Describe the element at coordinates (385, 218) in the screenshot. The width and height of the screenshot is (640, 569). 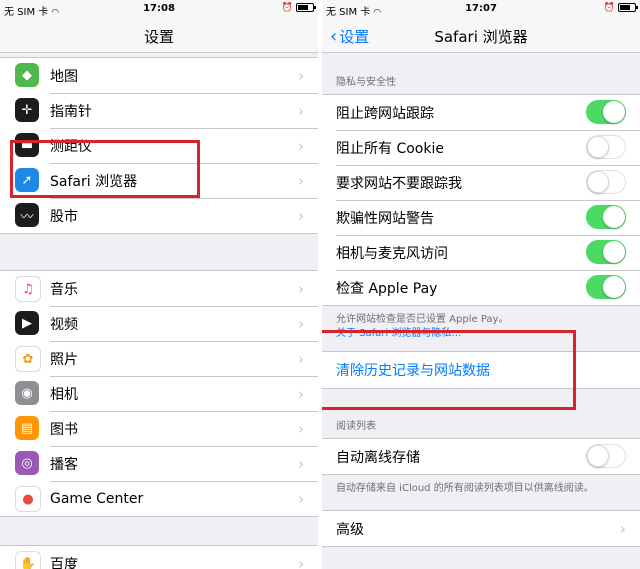
I see `privacy-setting-label: 欺骗性网站警告` at that location.